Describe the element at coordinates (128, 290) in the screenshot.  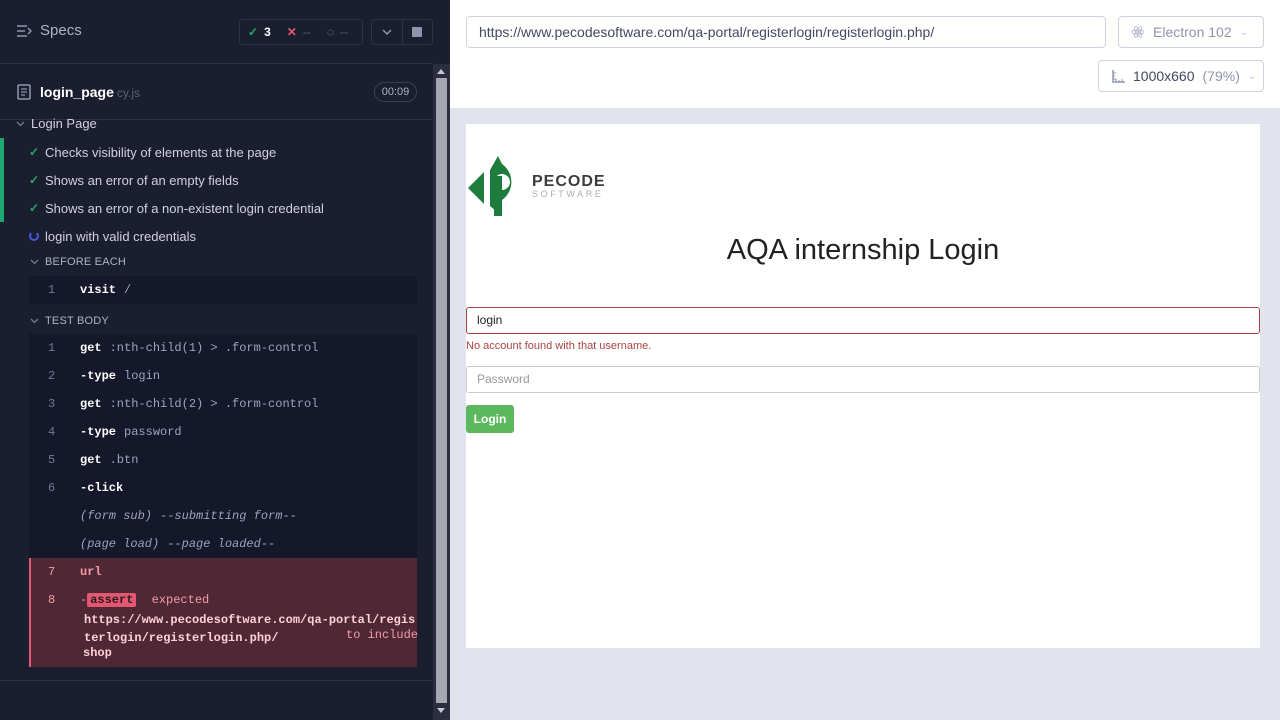
I see `command-message: /` at that location.